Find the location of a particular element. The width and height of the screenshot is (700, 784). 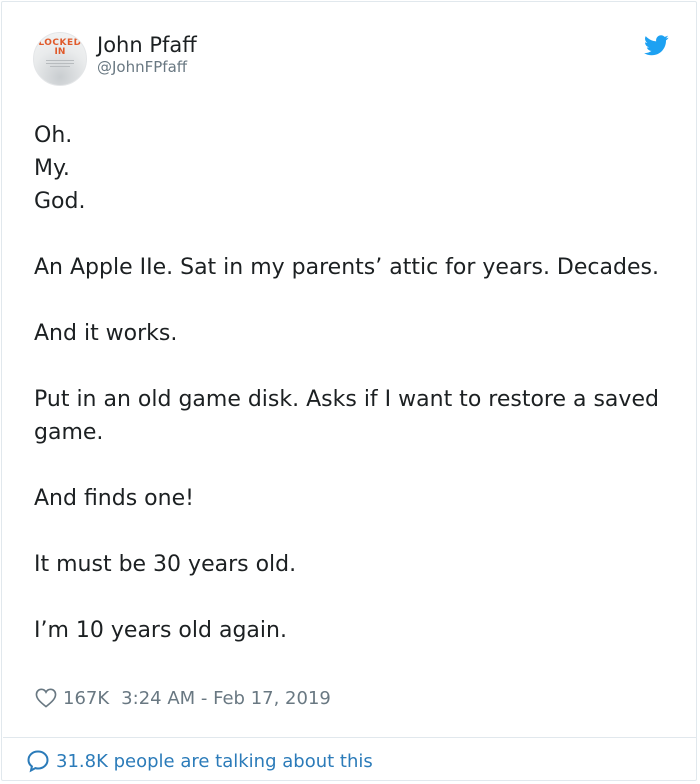

author-name: John Pfaff is located at coordinates (147, 45).